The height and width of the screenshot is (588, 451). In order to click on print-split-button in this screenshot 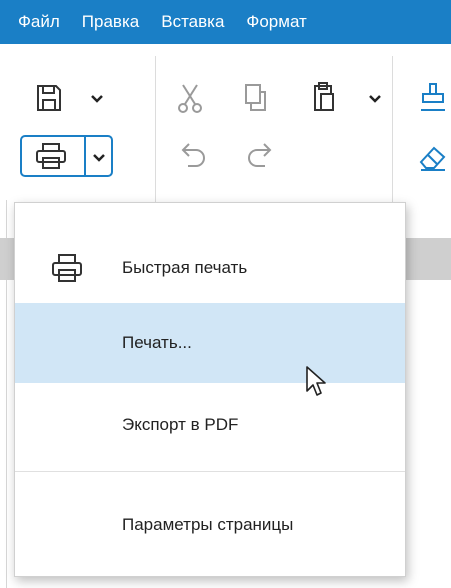, I will do `click(66, 156)`.